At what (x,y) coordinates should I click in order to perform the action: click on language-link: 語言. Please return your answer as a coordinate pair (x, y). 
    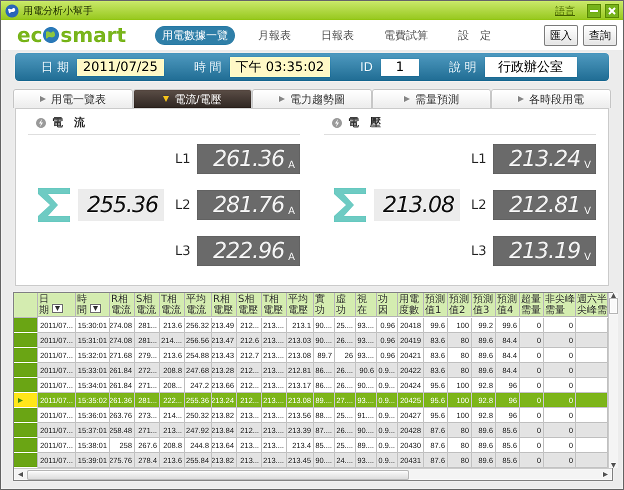
    Looking at the image, I should click on (565, 11).